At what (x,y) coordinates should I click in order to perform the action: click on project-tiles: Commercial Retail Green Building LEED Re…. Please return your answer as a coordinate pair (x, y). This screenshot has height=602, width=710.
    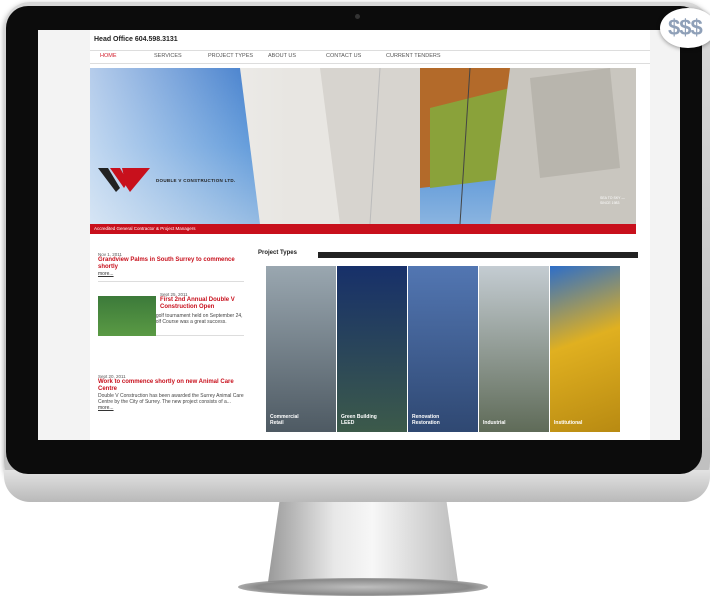
    Looking at the image, I should click on (444, 349).